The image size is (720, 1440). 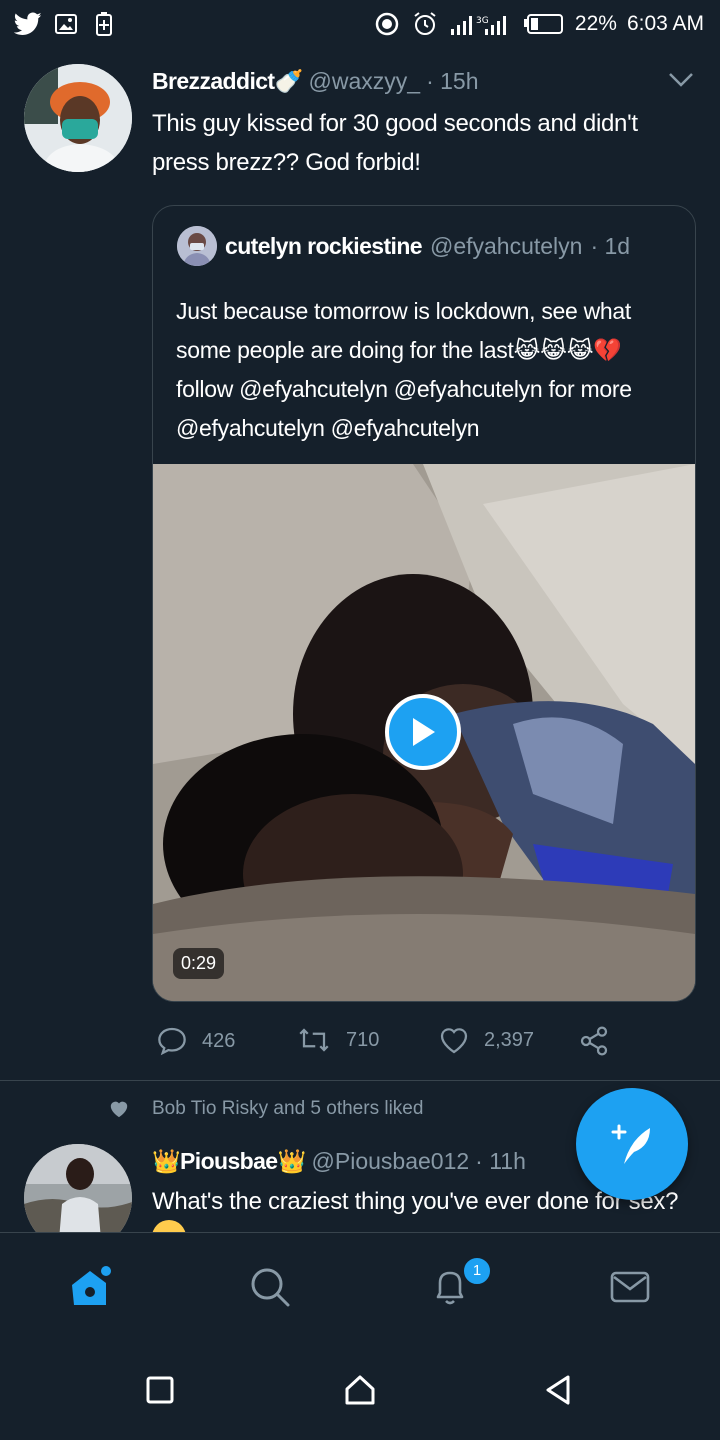 I want to click on tab-home, so click(x=90, y=1287).